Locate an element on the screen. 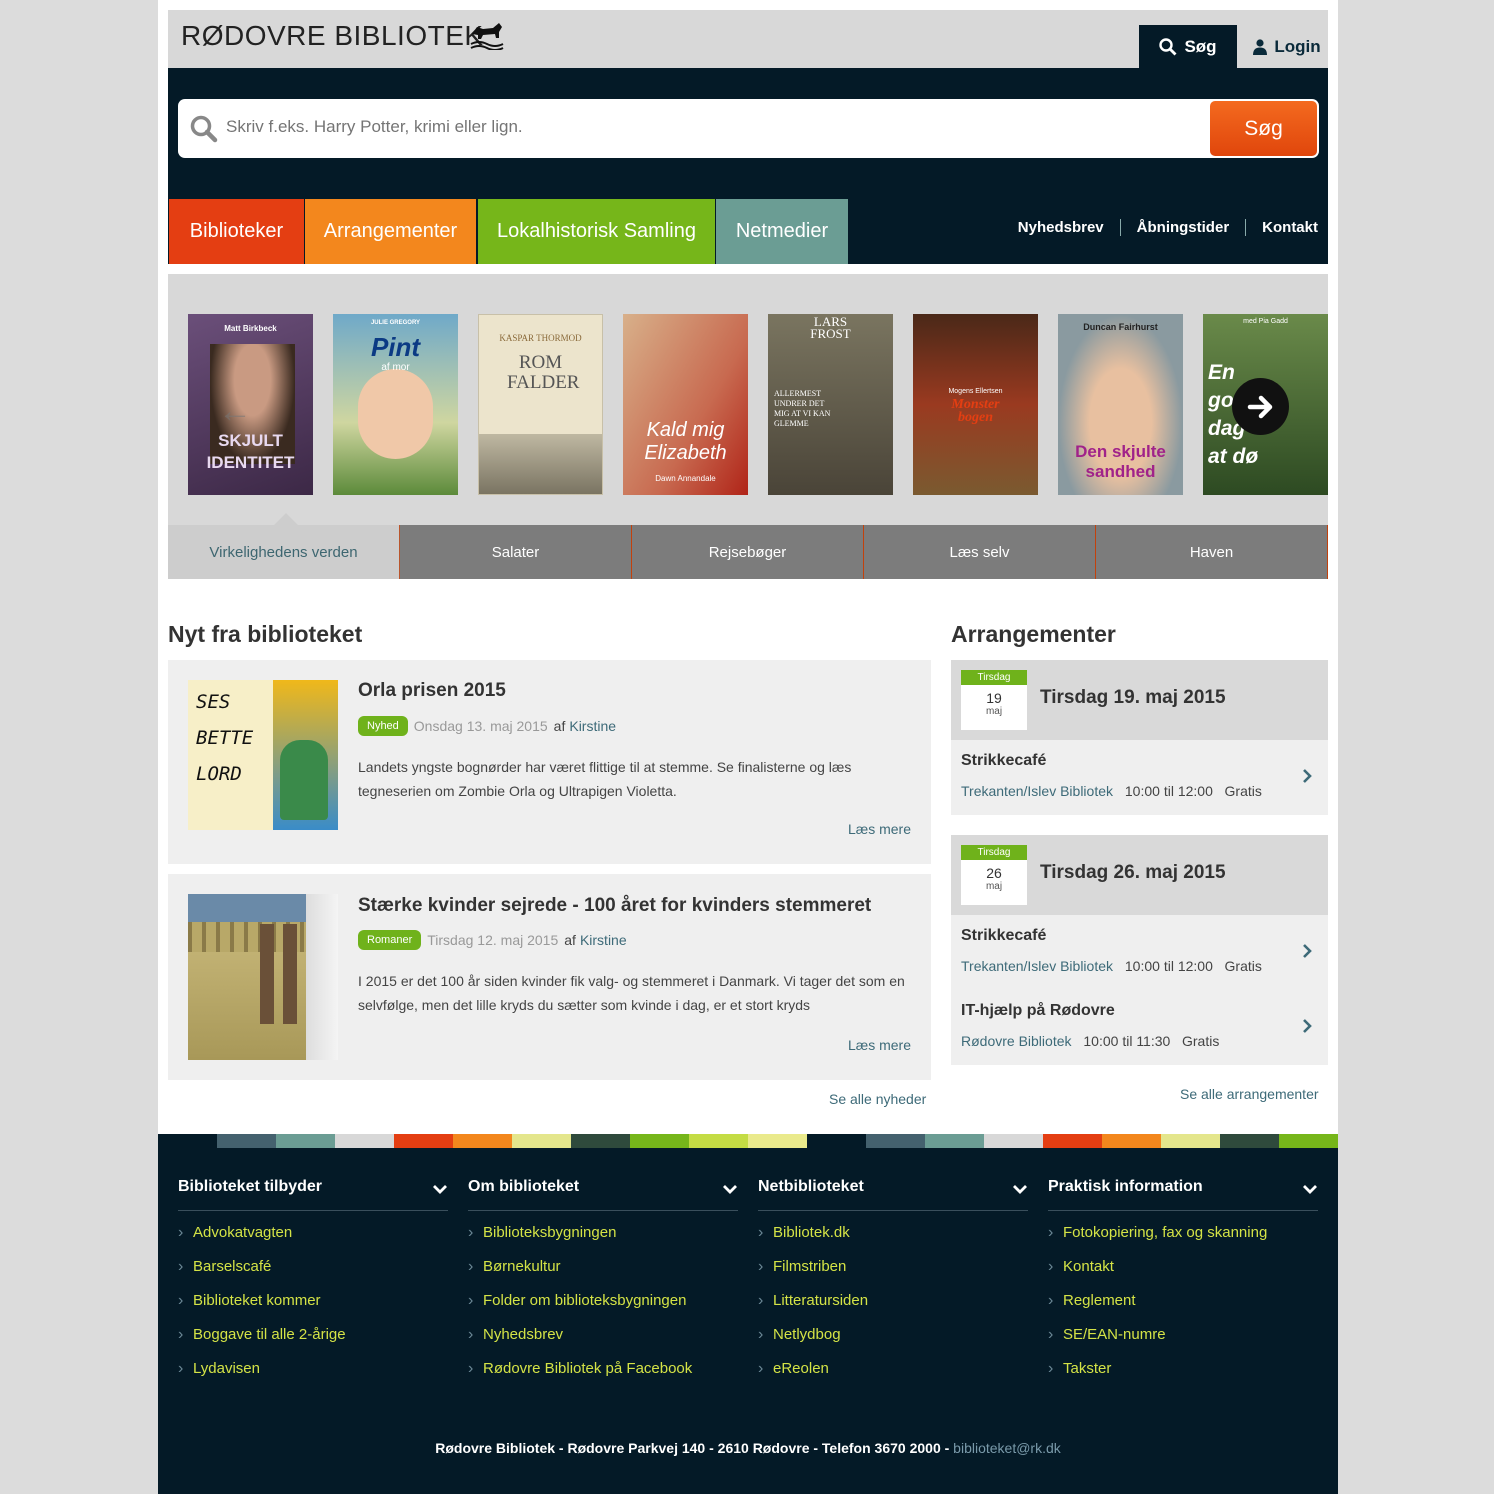 This screenshot has height=1494, width=1494. login-button: Login is located at coordinates (1287, 46).